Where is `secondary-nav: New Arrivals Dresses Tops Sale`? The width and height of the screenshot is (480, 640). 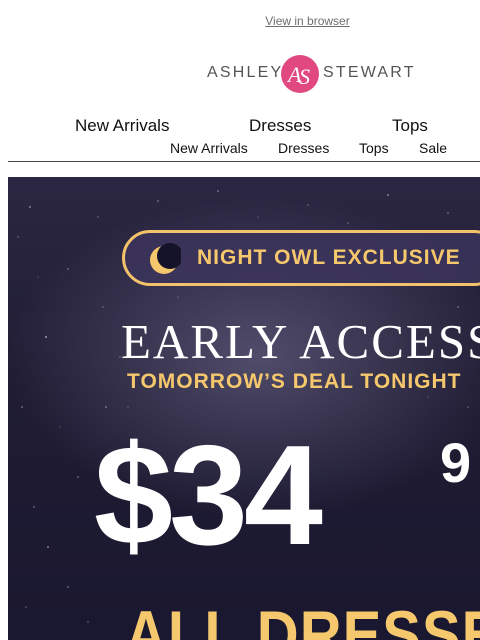 secondary-nav: New Arrivals Dresses Tops Sale is located at coordinates (240, 149).